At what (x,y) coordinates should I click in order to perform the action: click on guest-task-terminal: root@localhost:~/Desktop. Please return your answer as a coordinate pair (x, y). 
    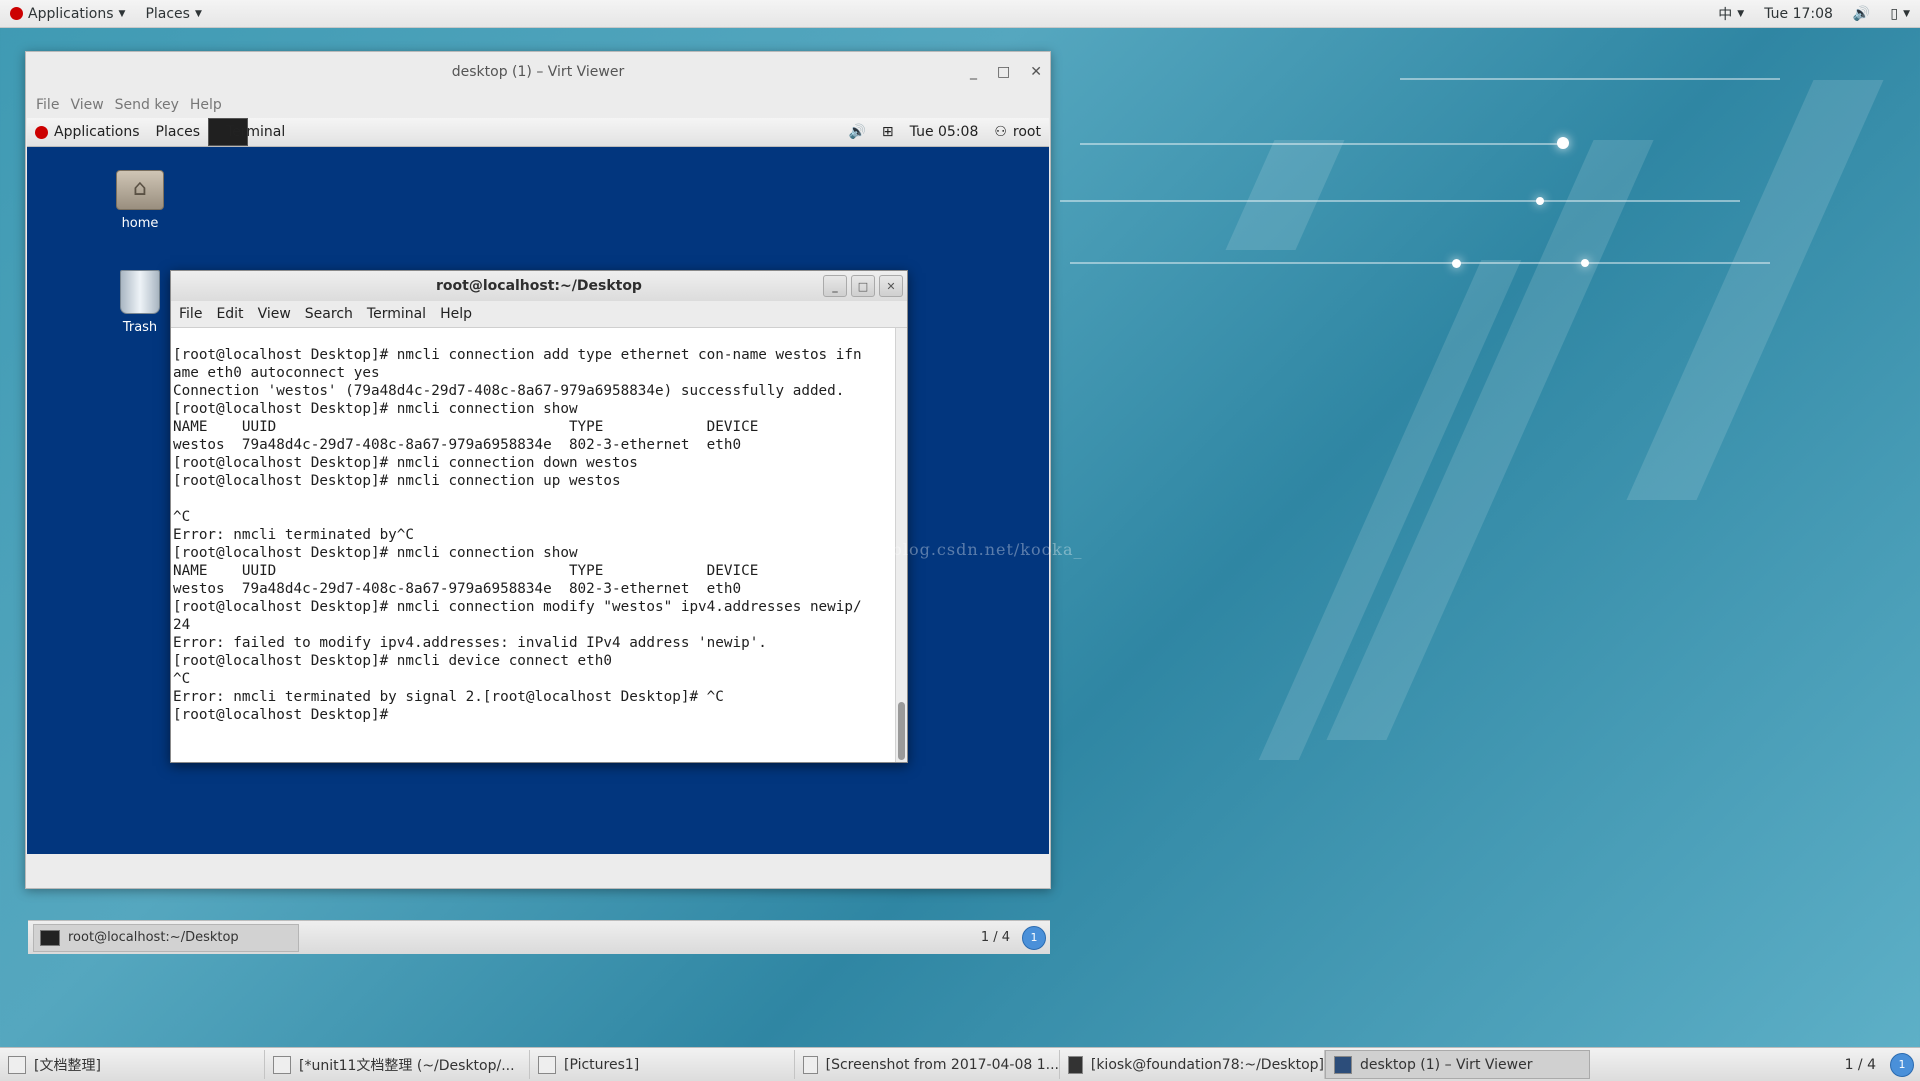
    Looking at the image, I should click on (166, 937).